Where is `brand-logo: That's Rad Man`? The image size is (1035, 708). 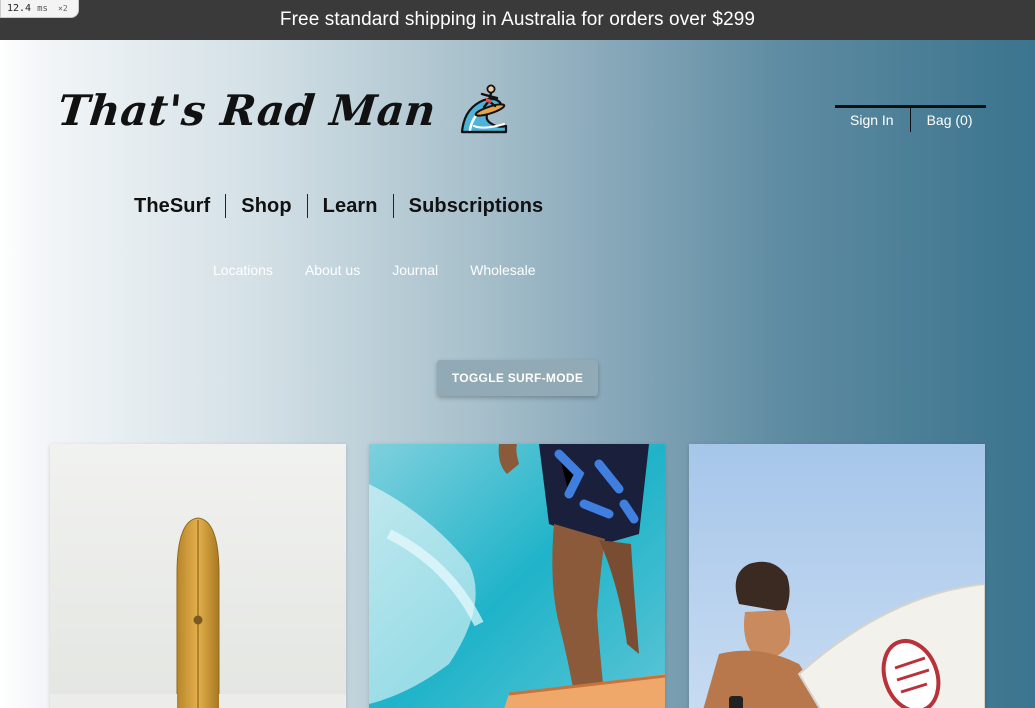 brand-logo: That's Rad Man is located at coordinates (282, 110).